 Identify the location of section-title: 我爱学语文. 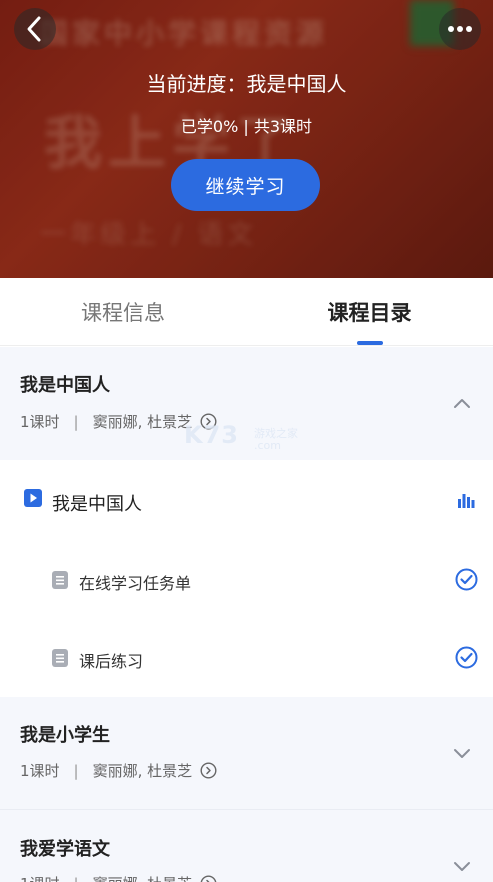
(65, 849).